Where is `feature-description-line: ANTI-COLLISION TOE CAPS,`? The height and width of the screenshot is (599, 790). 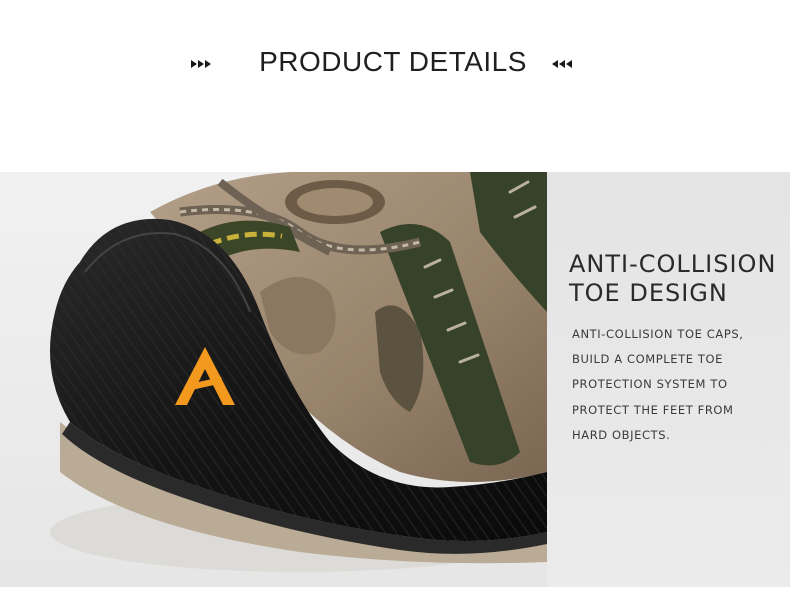 feature-description-line: ANTI-COLLISION TOE CAPS, is located at coordinates (658, 334).